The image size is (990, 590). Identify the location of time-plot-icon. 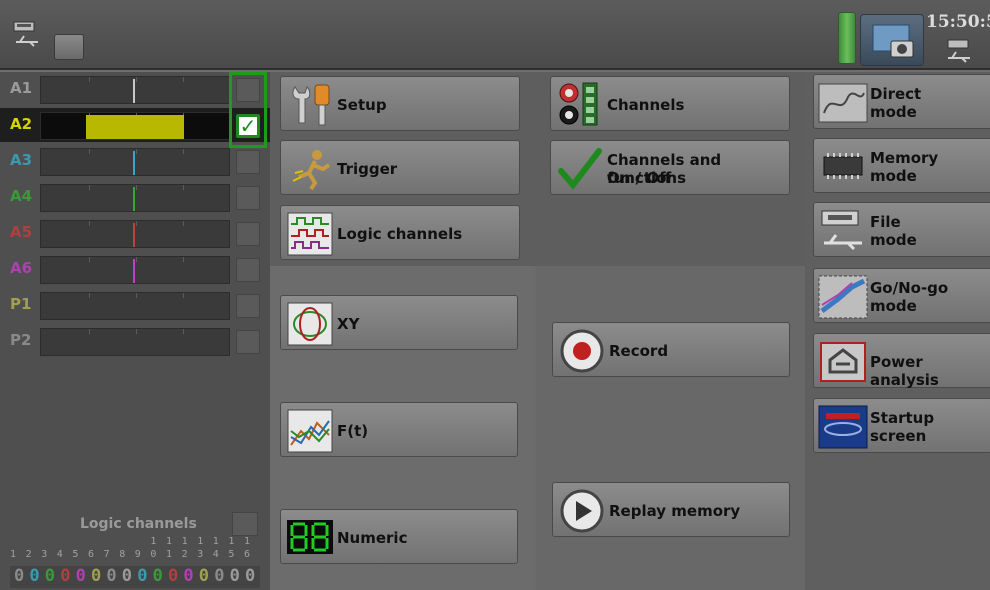
(310, 431).